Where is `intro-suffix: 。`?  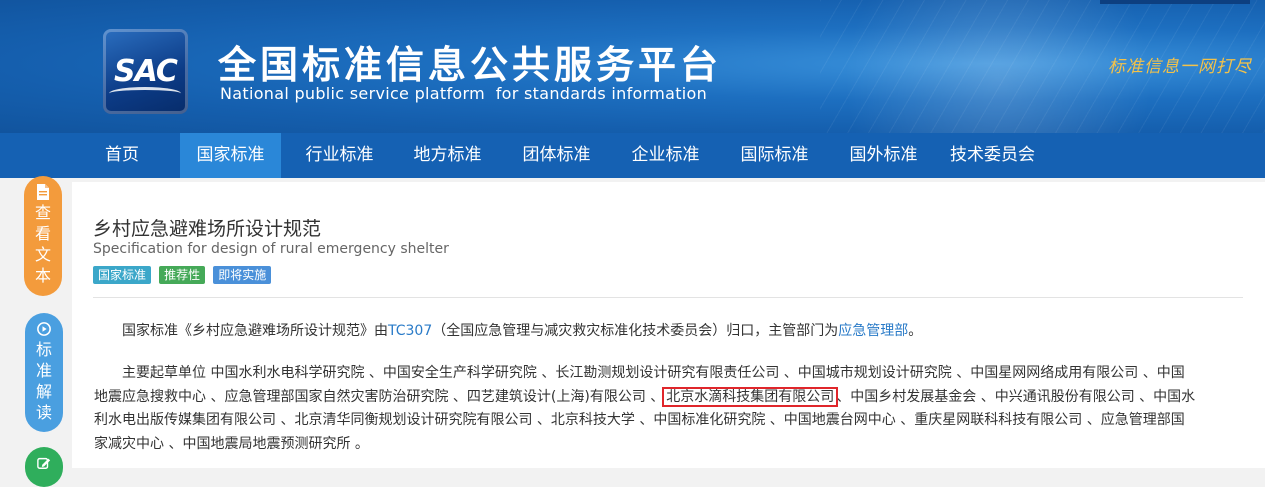 intro-suffix: 。 is located at coordinates (915, 331).